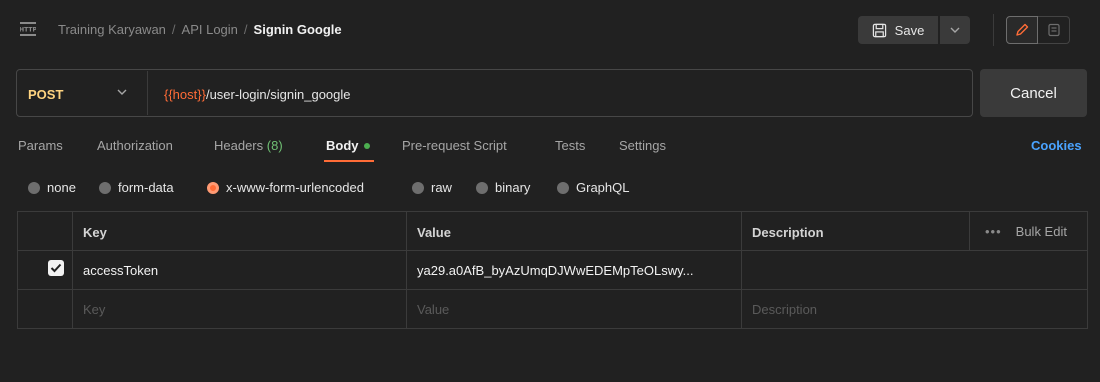 The width and height of the screenshot is (1100, 382). I want to click on save-icon, so click(879, 30).